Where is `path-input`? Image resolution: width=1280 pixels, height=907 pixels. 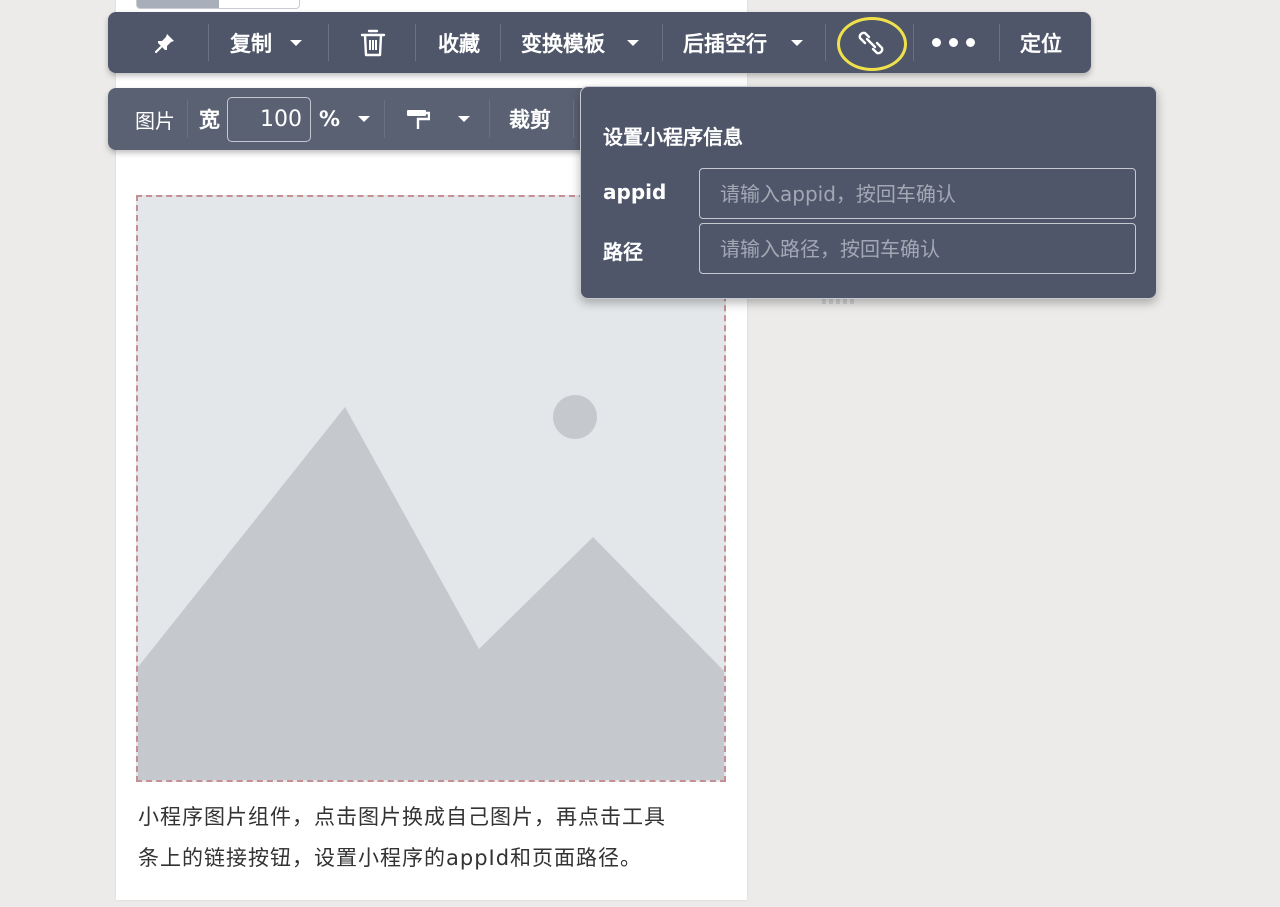
path-input is located at coordinates (917, 248).